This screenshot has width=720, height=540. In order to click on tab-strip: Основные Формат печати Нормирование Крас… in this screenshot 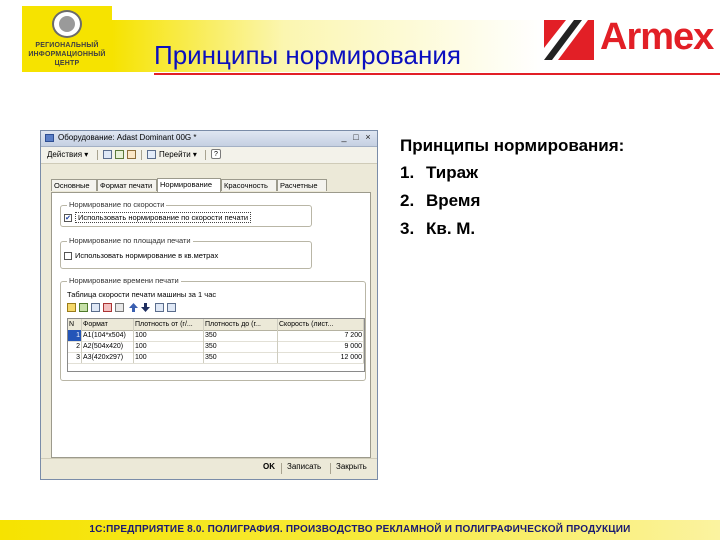, I will do `click(211, 185)`.